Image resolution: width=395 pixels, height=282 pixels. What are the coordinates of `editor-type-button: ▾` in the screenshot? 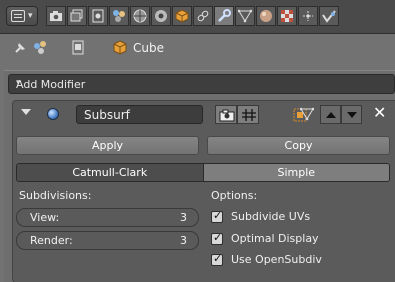 It's located at (22, 16).